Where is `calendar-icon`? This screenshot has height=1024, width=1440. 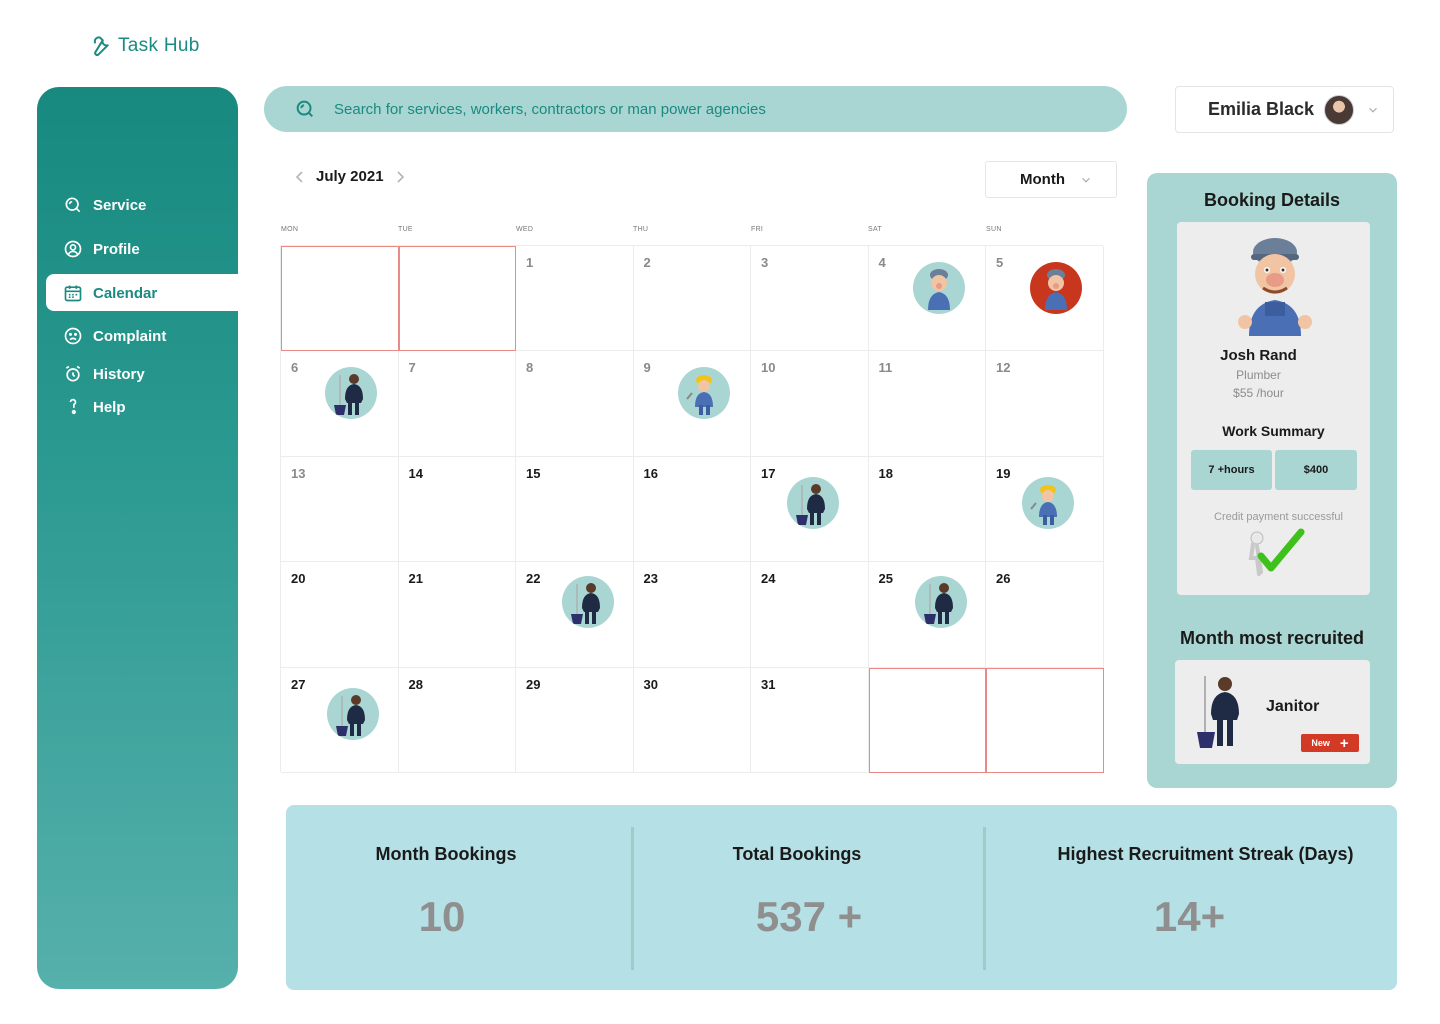
calendar-icon is located at coordinates (73, 293).